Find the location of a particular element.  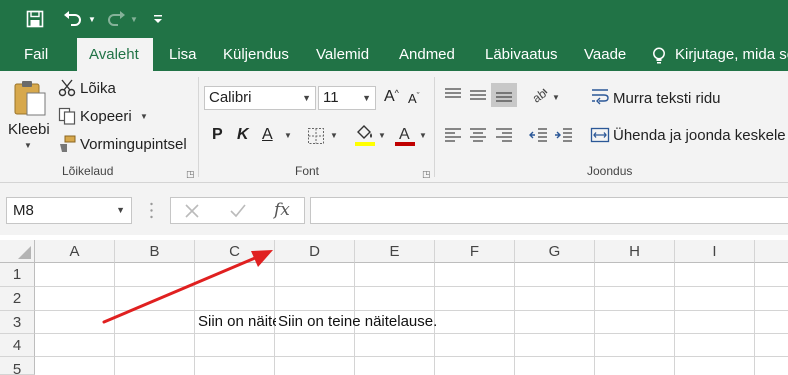

scissors-icon is located at coordinates (67, 88).